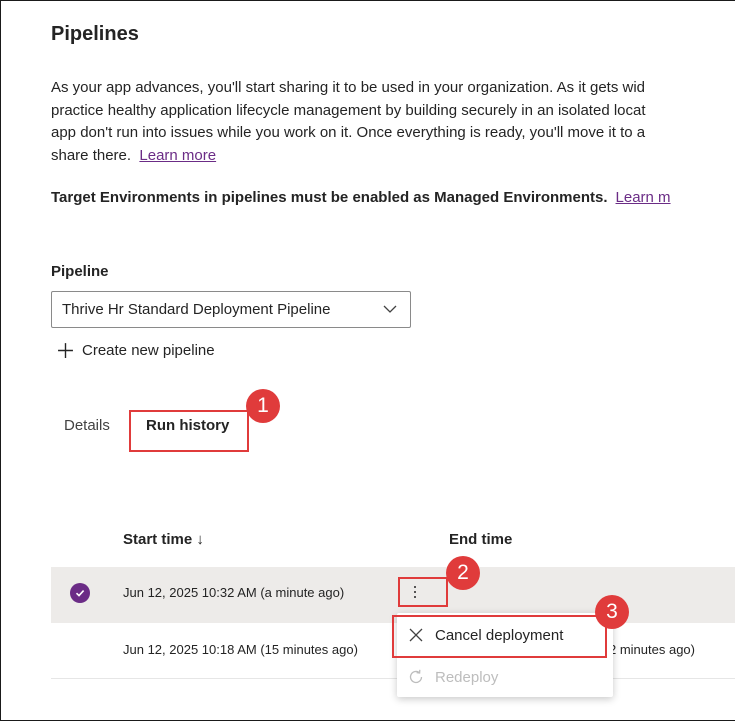  I want to click on page-title: Pipelines, so click(95, 34).